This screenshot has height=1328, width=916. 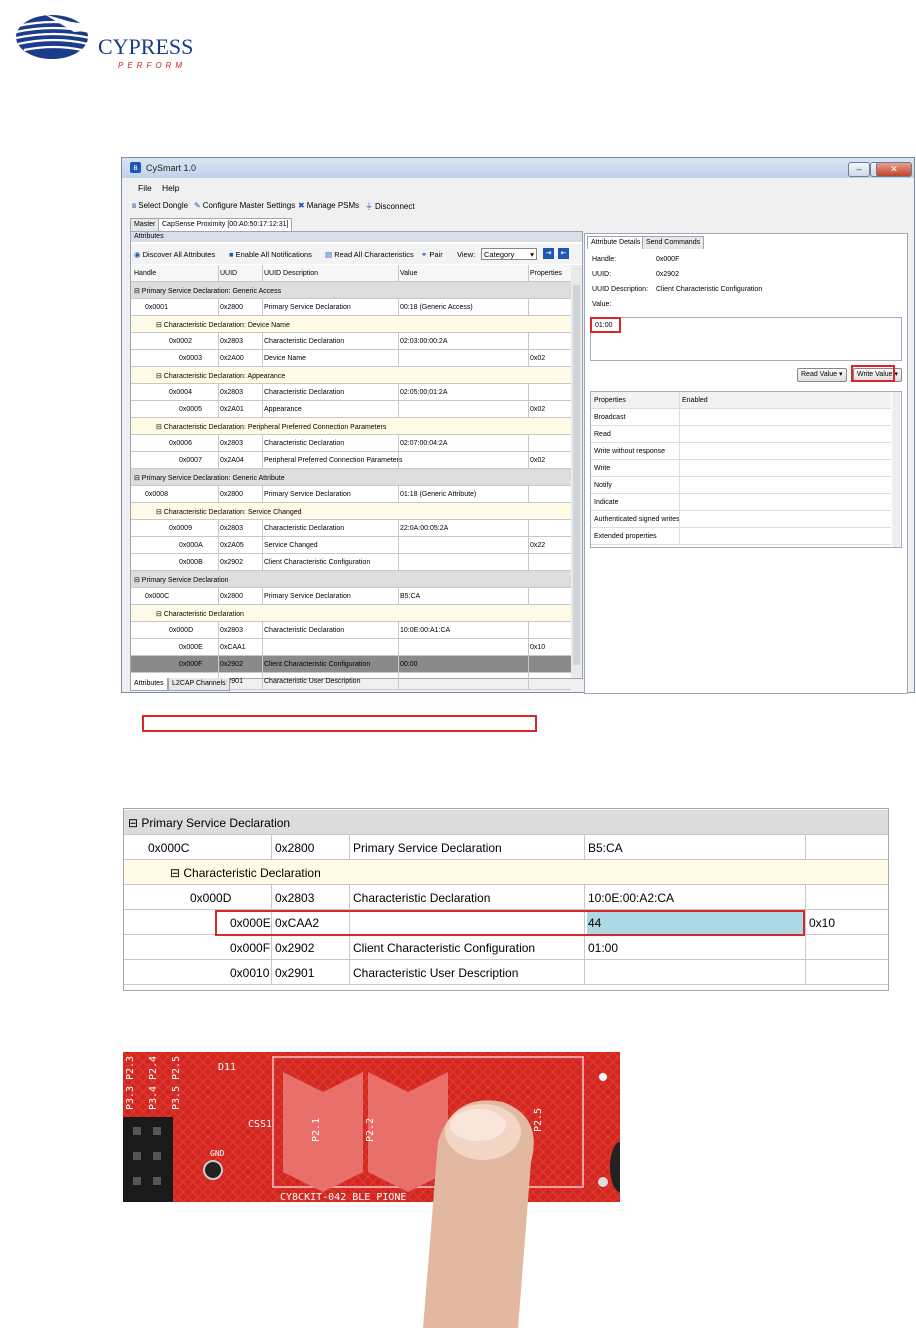 I want to click on pad-p2-2: P2.2, so click(x=370, y=1130).